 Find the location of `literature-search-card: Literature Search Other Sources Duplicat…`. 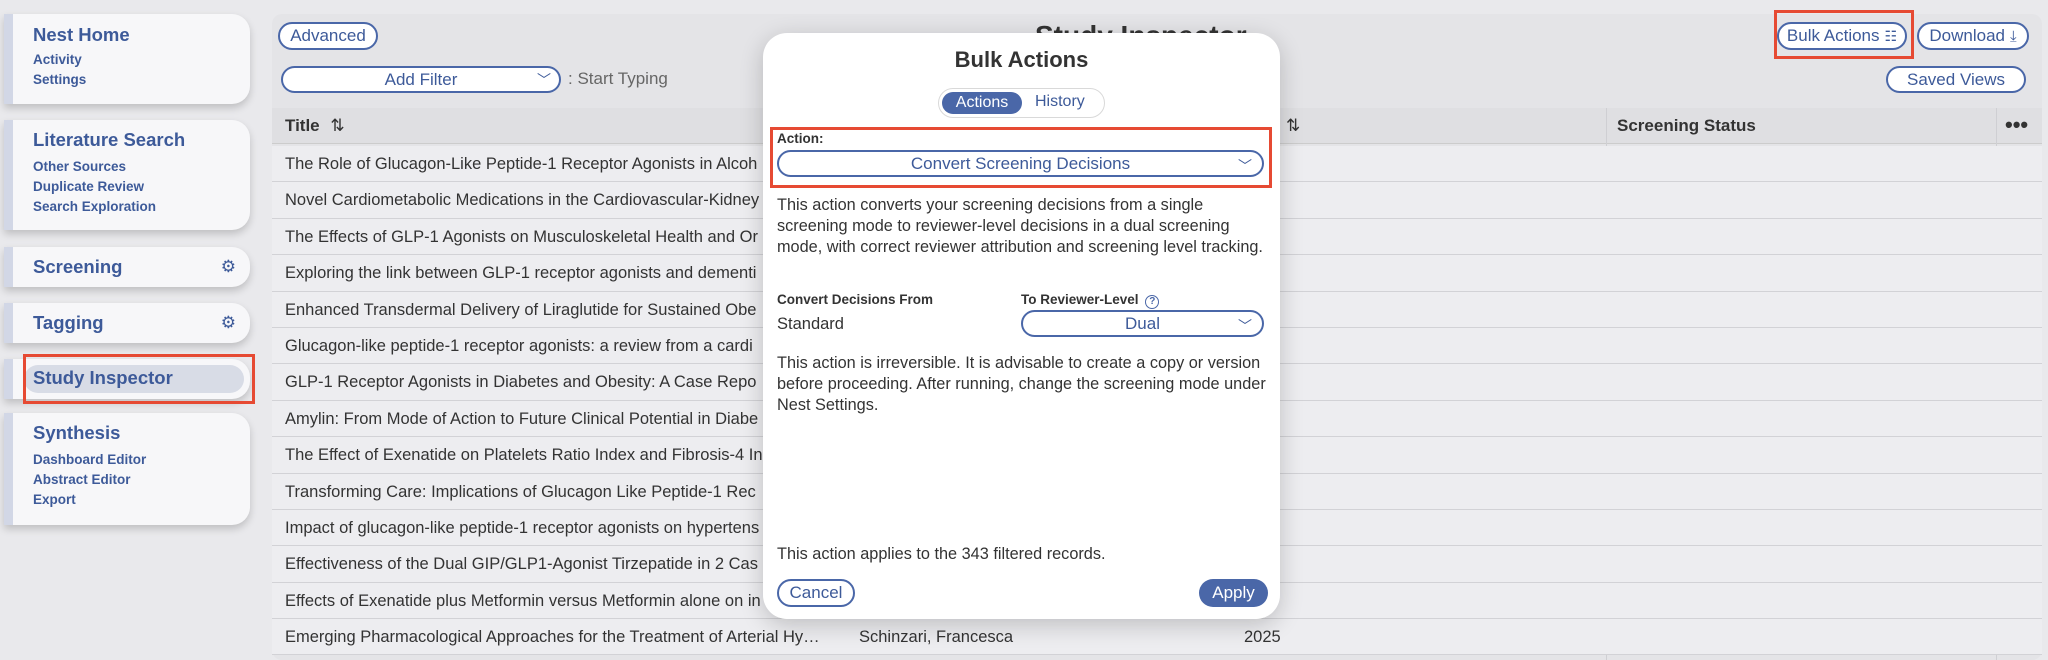

literature-search-card: Literature Search Other Sources Duplicat… is located at coordinates (127, 175).